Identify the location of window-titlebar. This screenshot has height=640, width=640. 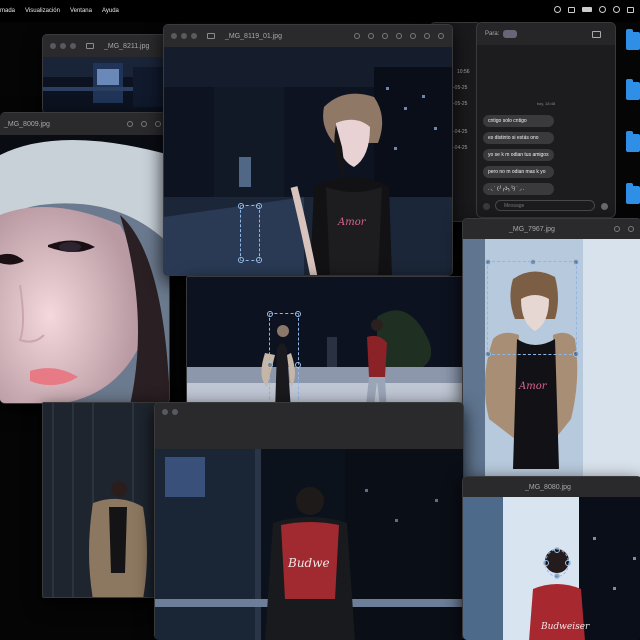
(309, 426).